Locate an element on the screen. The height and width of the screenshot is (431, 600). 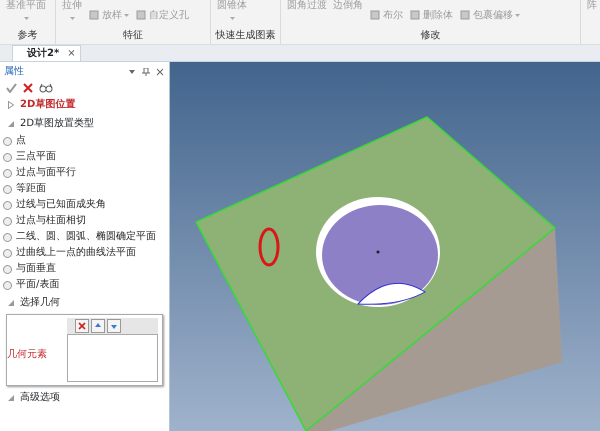
option-label: 与面垂直 is located at coordinates (36, 269).